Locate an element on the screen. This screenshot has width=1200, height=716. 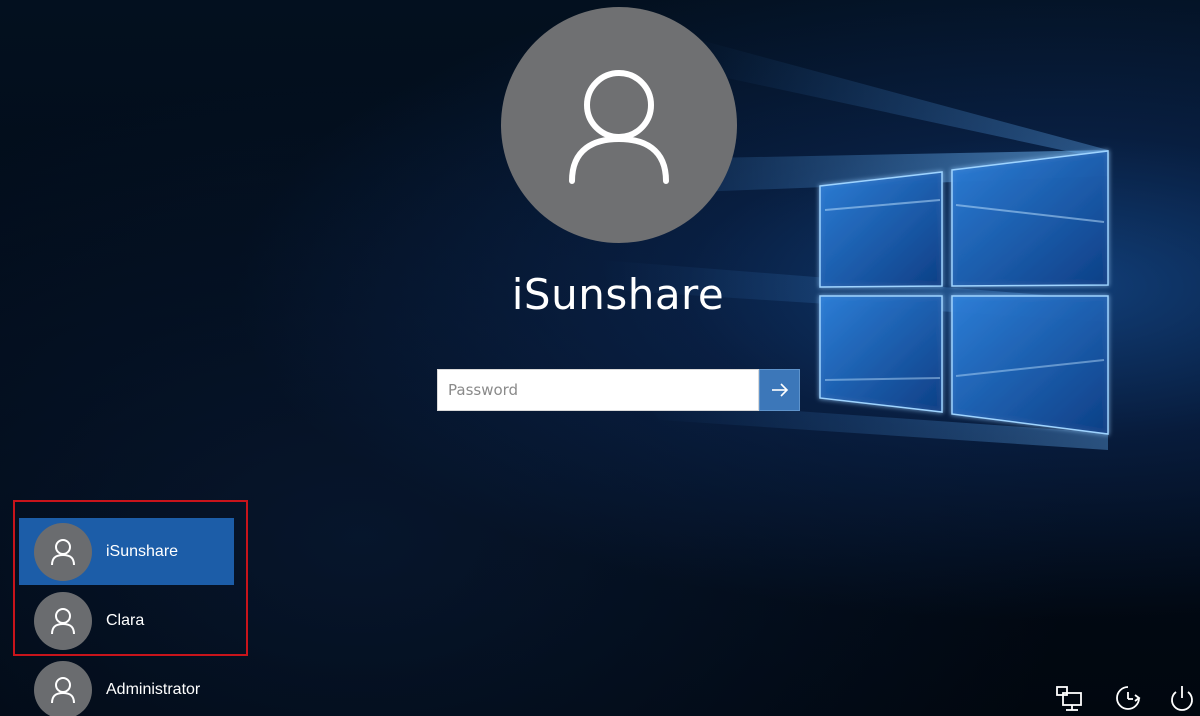
current-user-name: iSunshare is located at coordinates (618, 294).